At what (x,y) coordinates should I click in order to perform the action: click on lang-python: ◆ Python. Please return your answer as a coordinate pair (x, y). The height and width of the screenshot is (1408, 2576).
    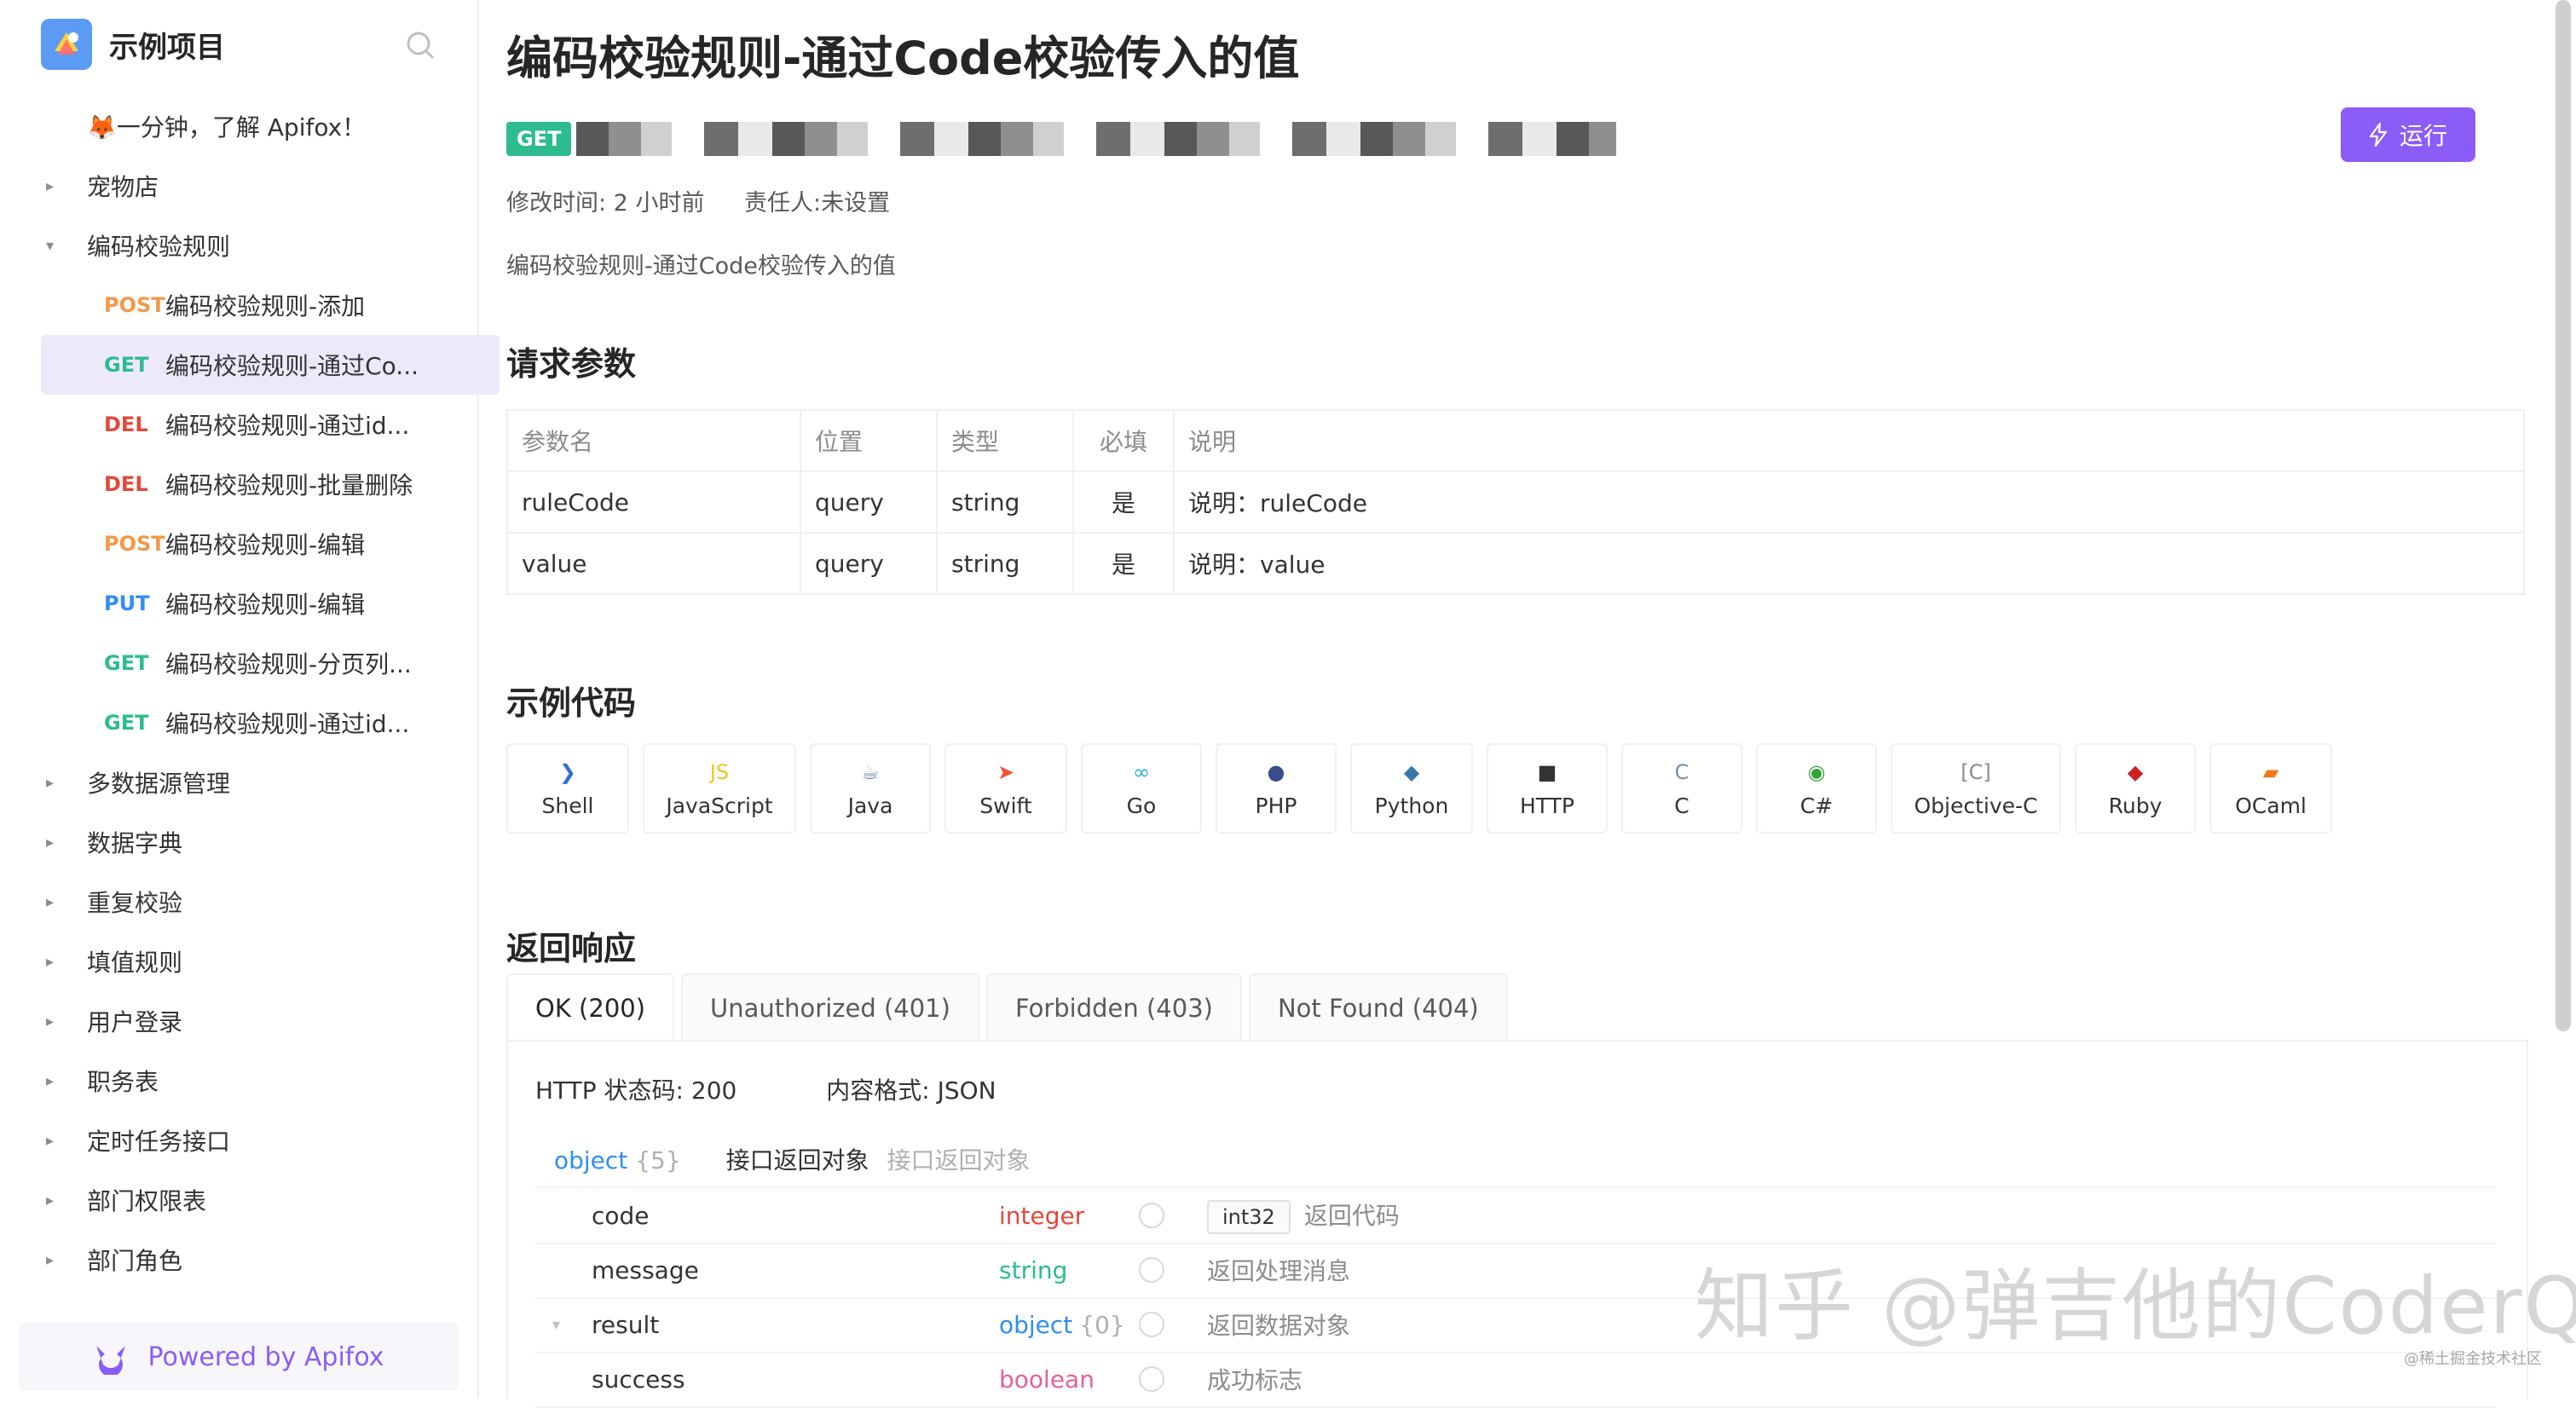
    Looking at the image, I should click on (1411, 789).